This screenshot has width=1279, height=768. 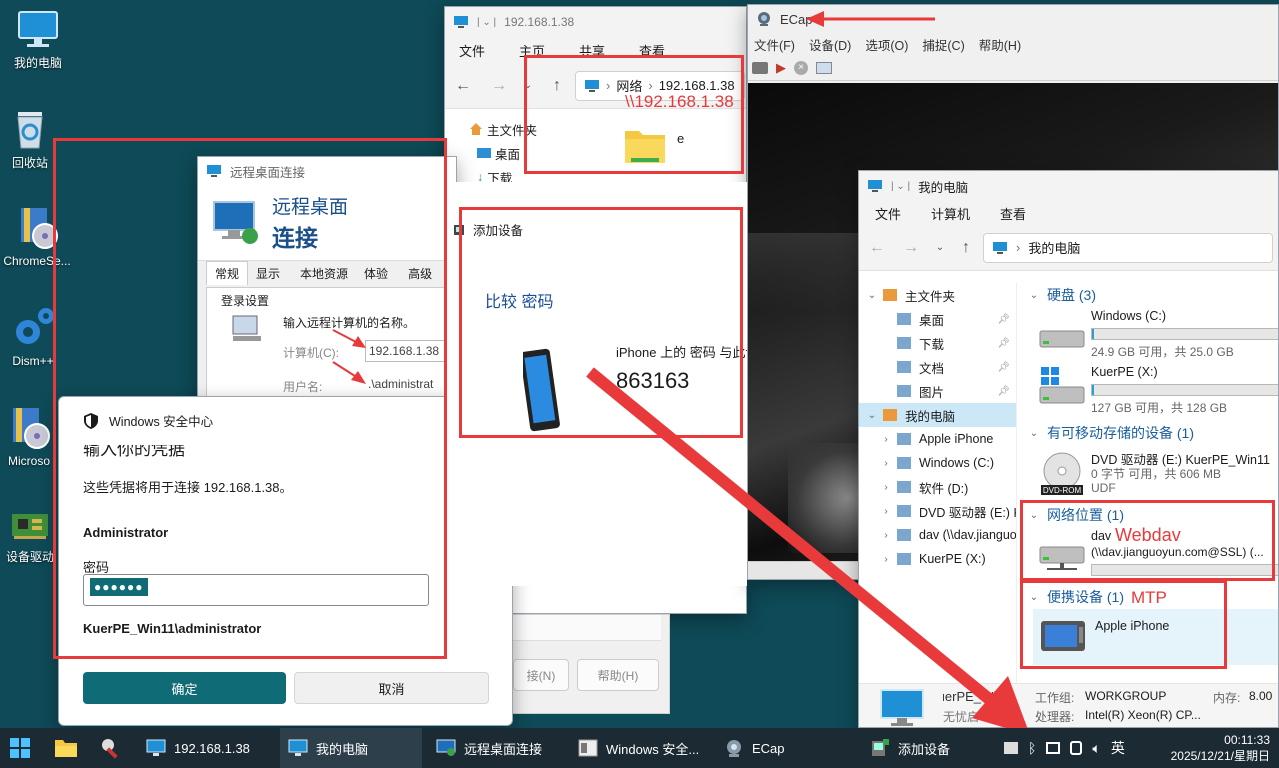 I want to click on clock: 00:11:33 2025/12/21/星期日, so click(x=1215, y=748).